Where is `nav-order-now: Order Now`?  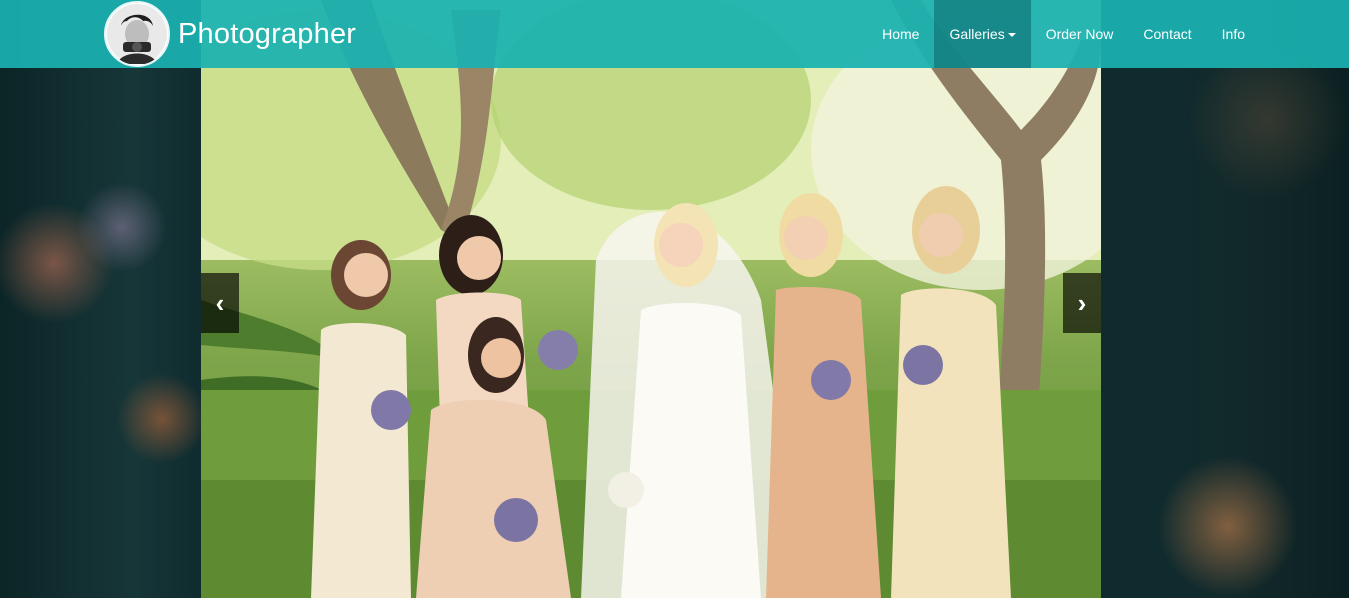 nav-order-now: Order Now is located at coordinates (1080, 34).